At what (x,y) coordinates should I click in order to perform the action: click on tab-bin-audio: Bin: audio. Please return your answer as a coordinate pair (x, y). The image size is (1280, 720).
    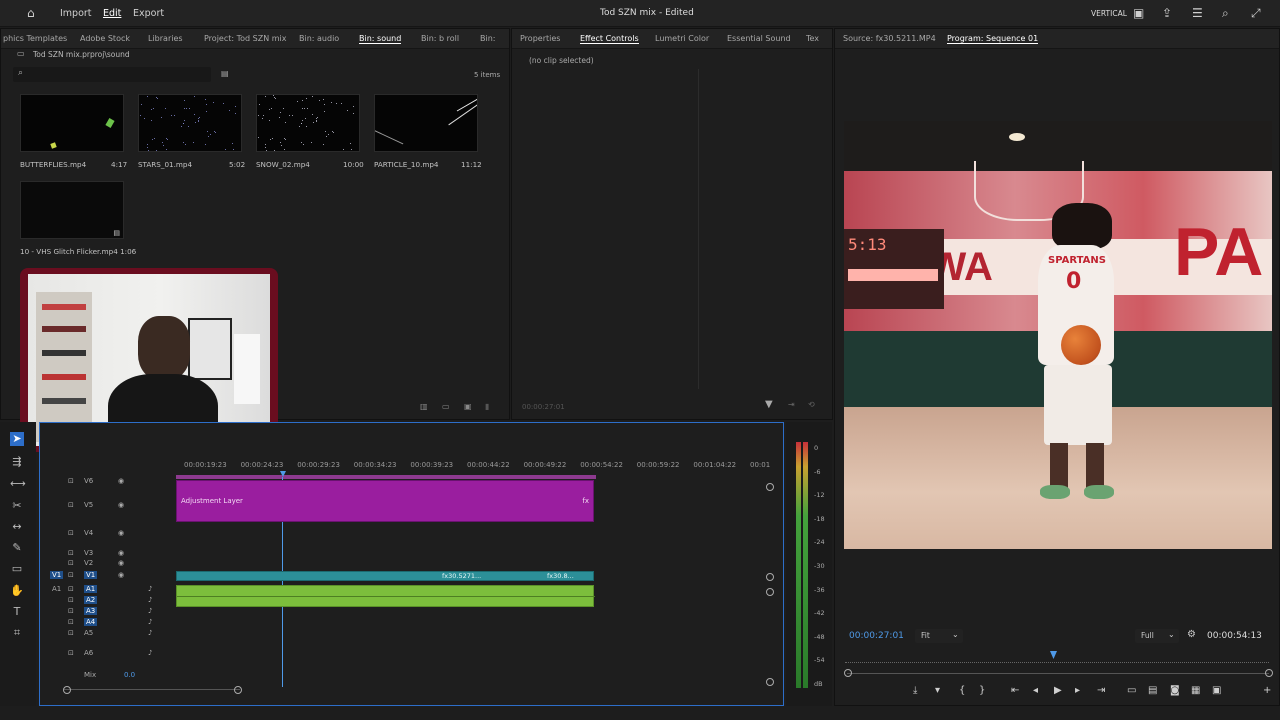
    Looking at the image, I should click on (319, 38).